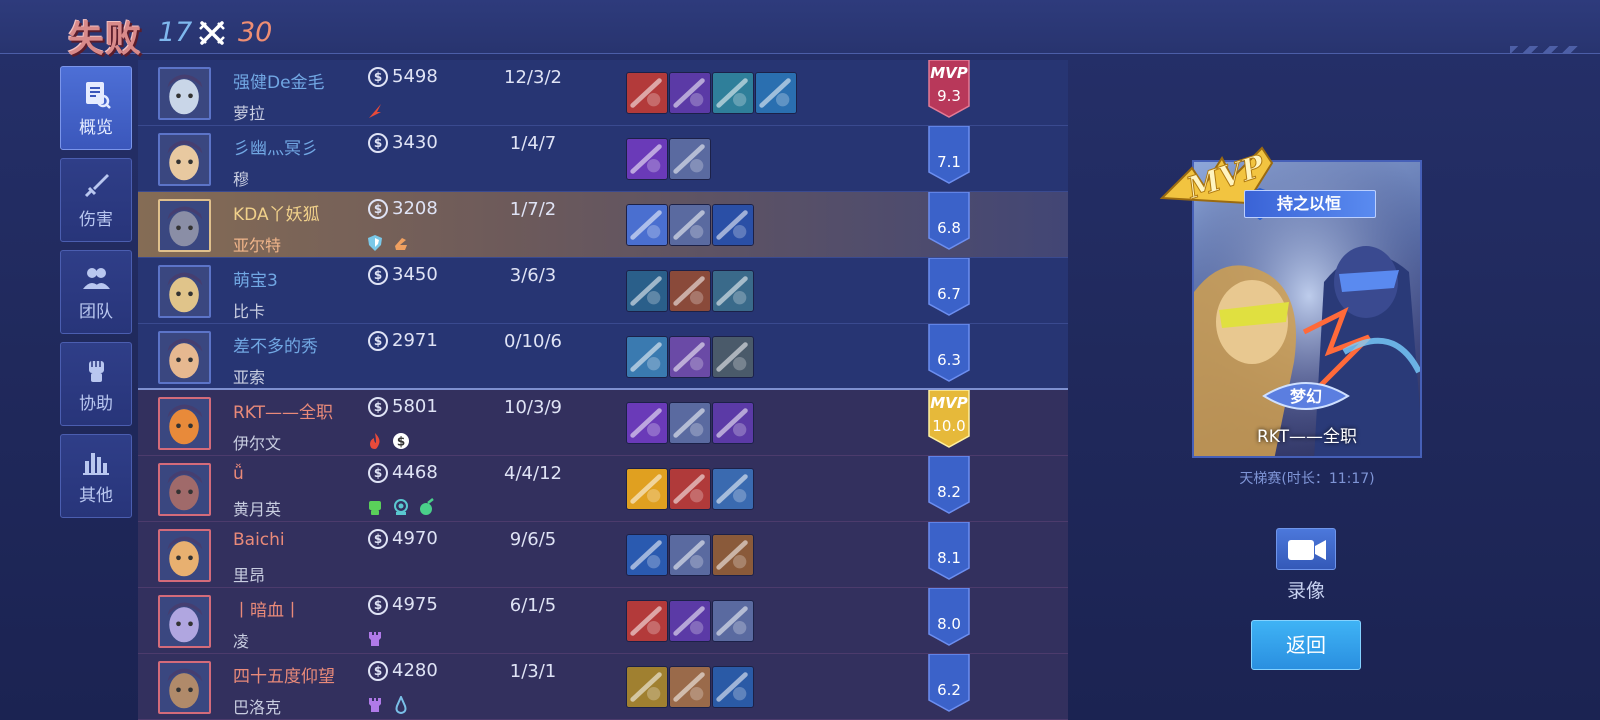  What do you see at coordinates (96, 108) in the screenshot?
I see `sidebar-tab-0: 概览` at bounding box center [96, 108].